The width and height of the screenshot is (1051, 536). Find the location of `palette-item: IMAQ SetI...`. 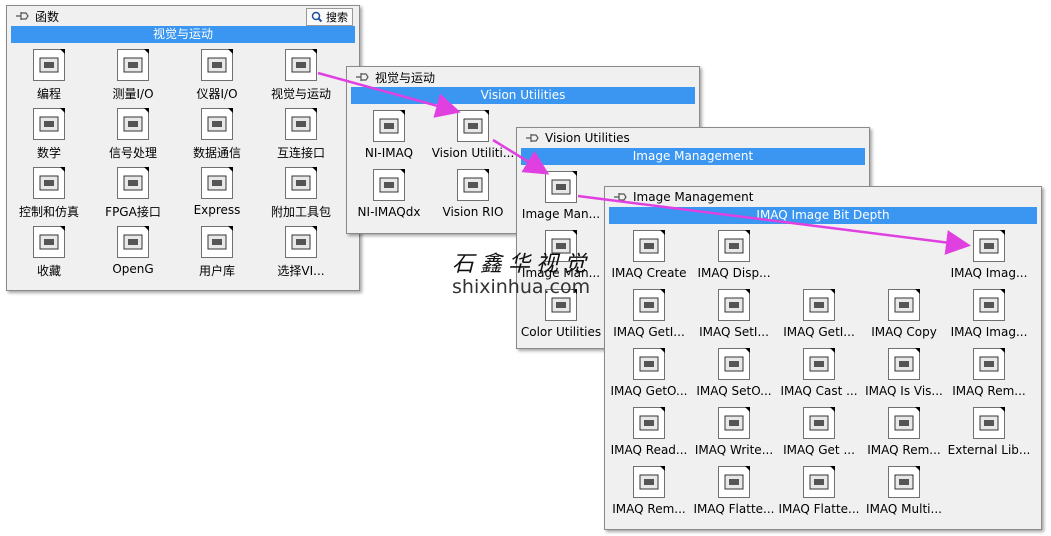

palette-item: IMAQ SetI... is located at coordinates (734, 314).